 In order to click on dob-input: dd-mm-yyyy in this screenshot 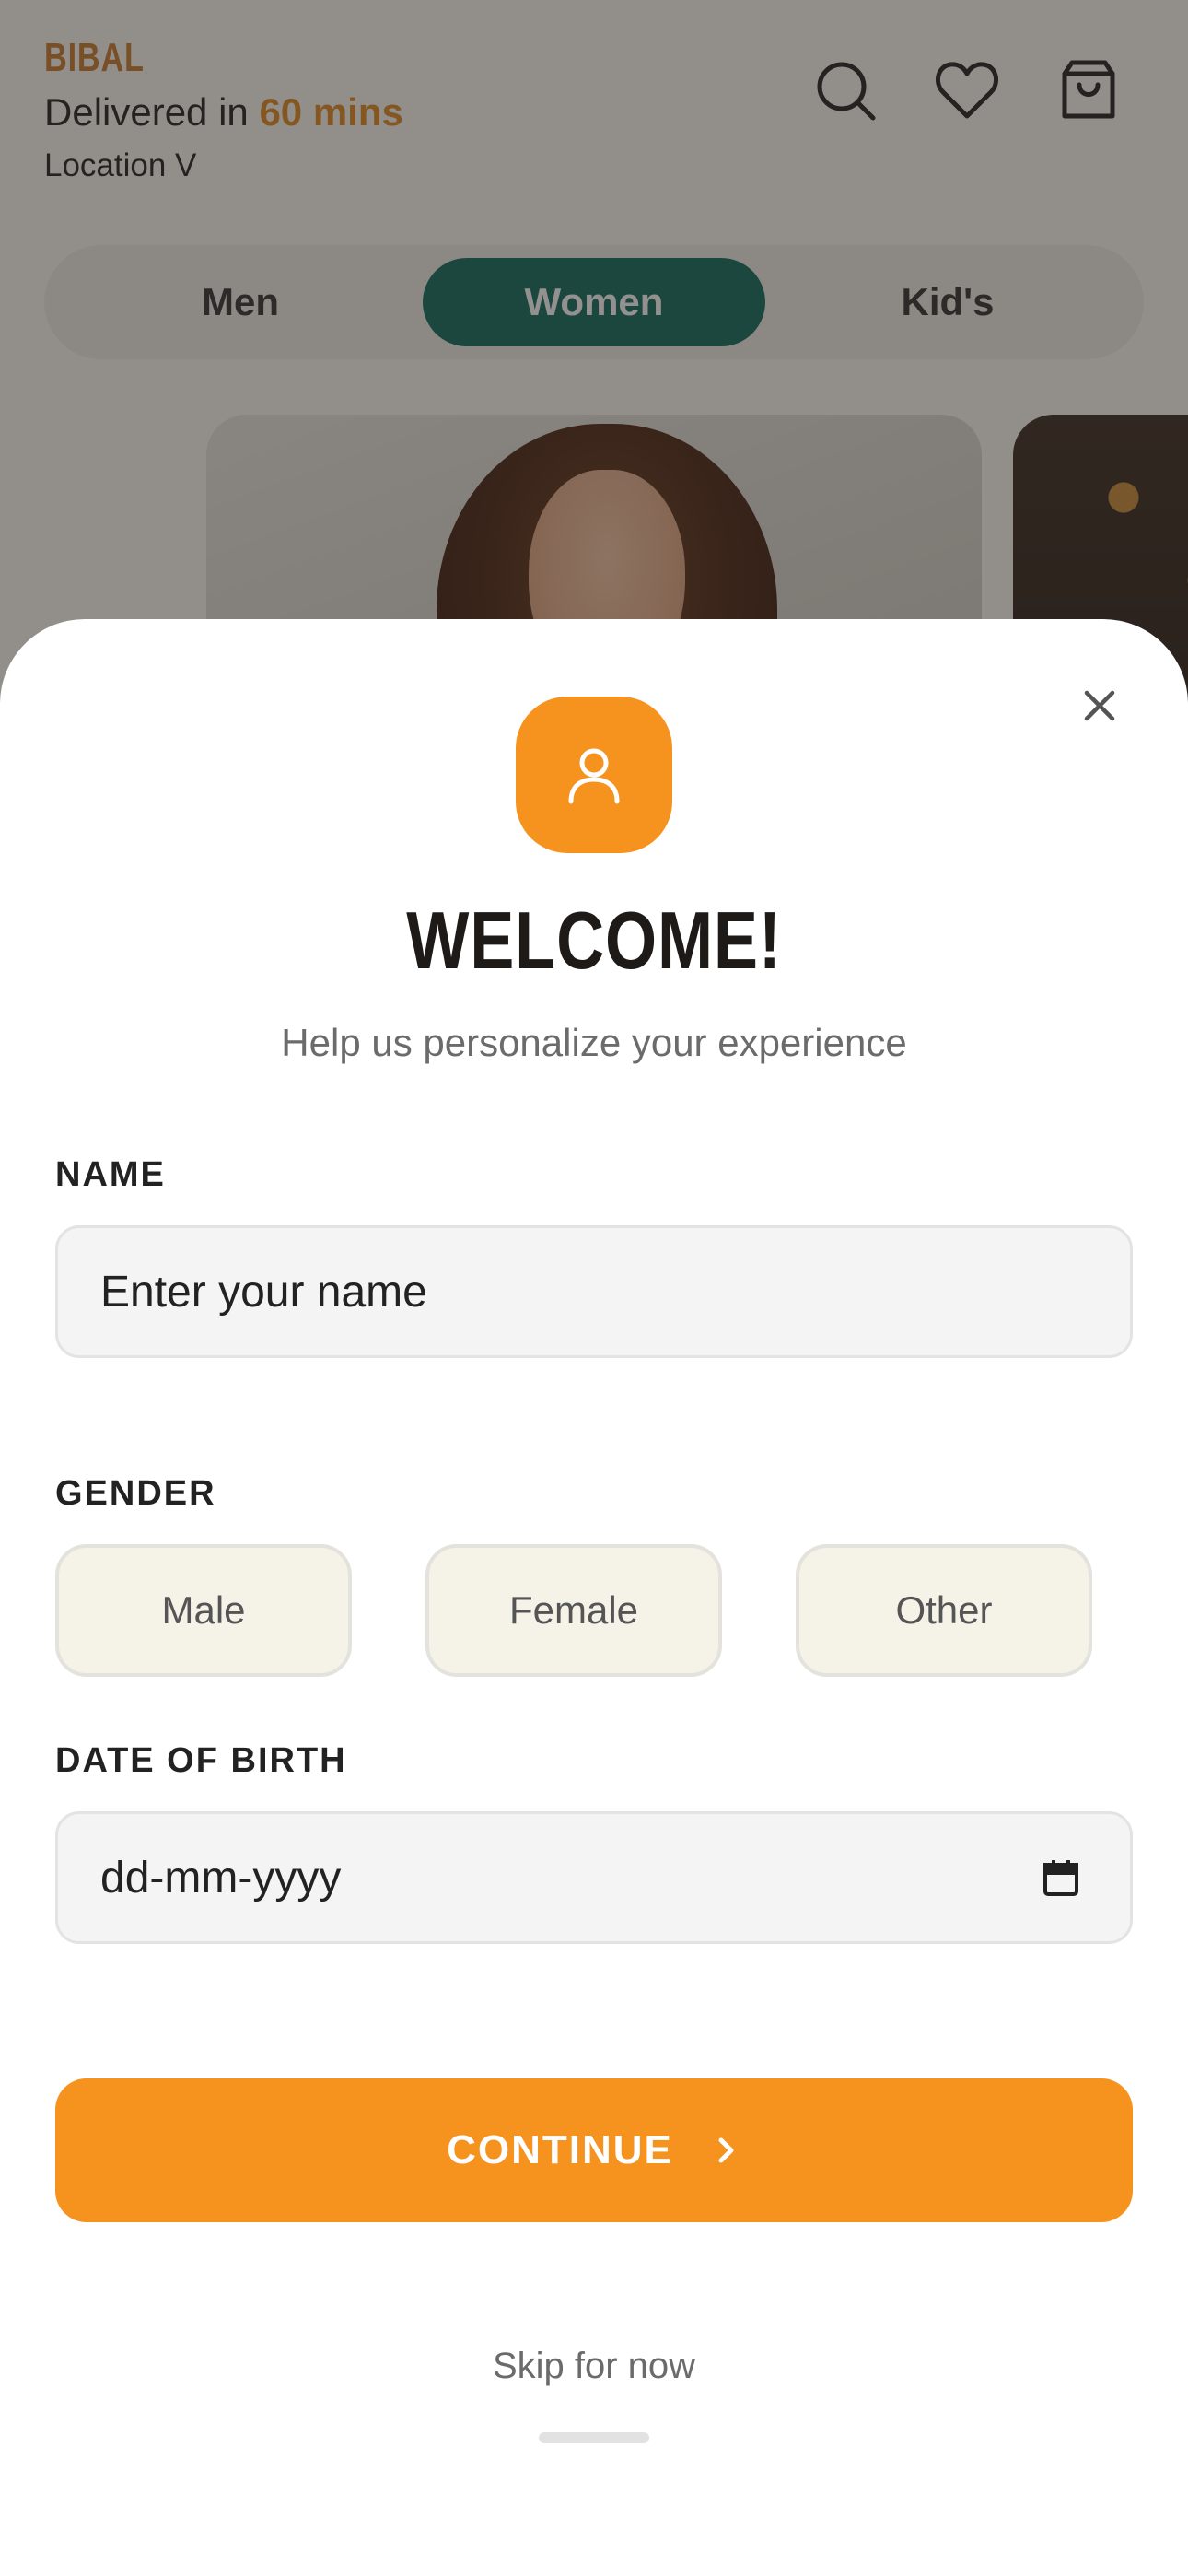, I will do `click(594, 1877)`.